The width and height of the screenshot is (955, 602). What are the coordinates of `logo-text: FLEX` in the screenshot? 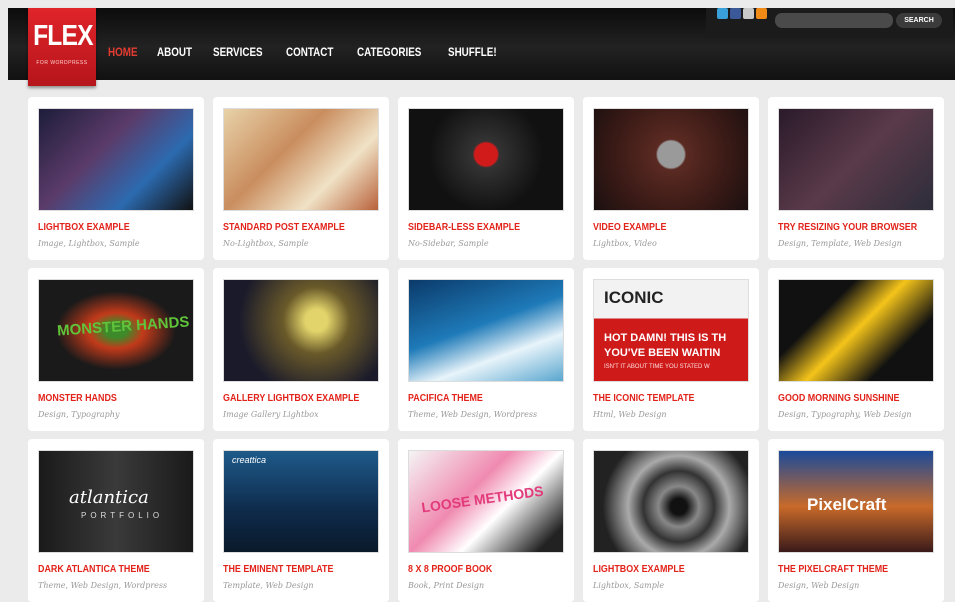 It's located at (63, 36).